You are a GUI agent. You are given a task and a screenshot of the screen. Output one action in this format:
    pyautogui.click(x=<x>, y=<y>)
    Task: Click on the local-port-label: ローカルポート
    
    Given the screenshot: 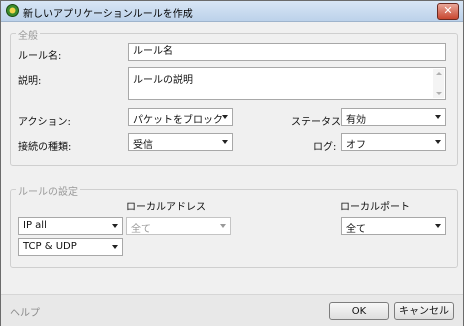 What is the action you would take?
    pyautogui.click(x=375, y=207)
    